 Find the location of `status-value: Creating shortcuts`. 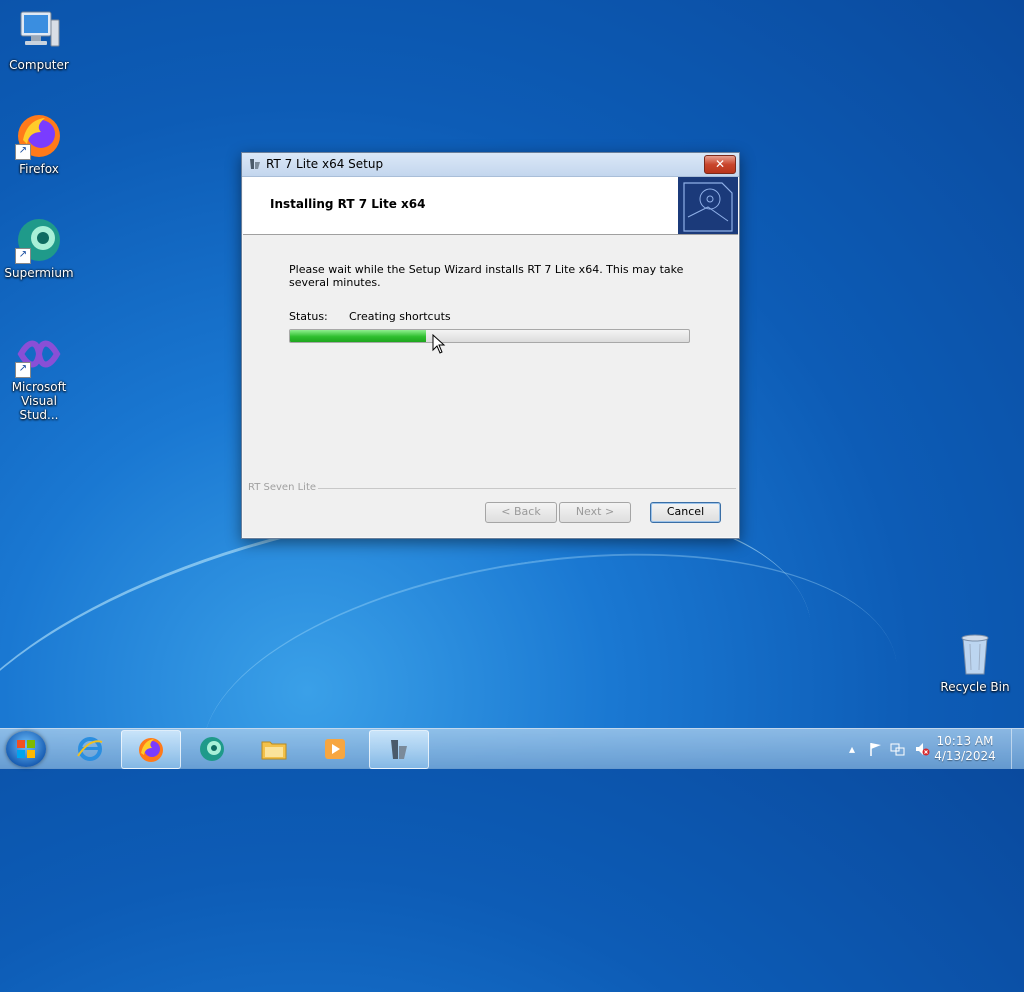

status-value: Creating shortcuts is located at coordinates (400, 316).